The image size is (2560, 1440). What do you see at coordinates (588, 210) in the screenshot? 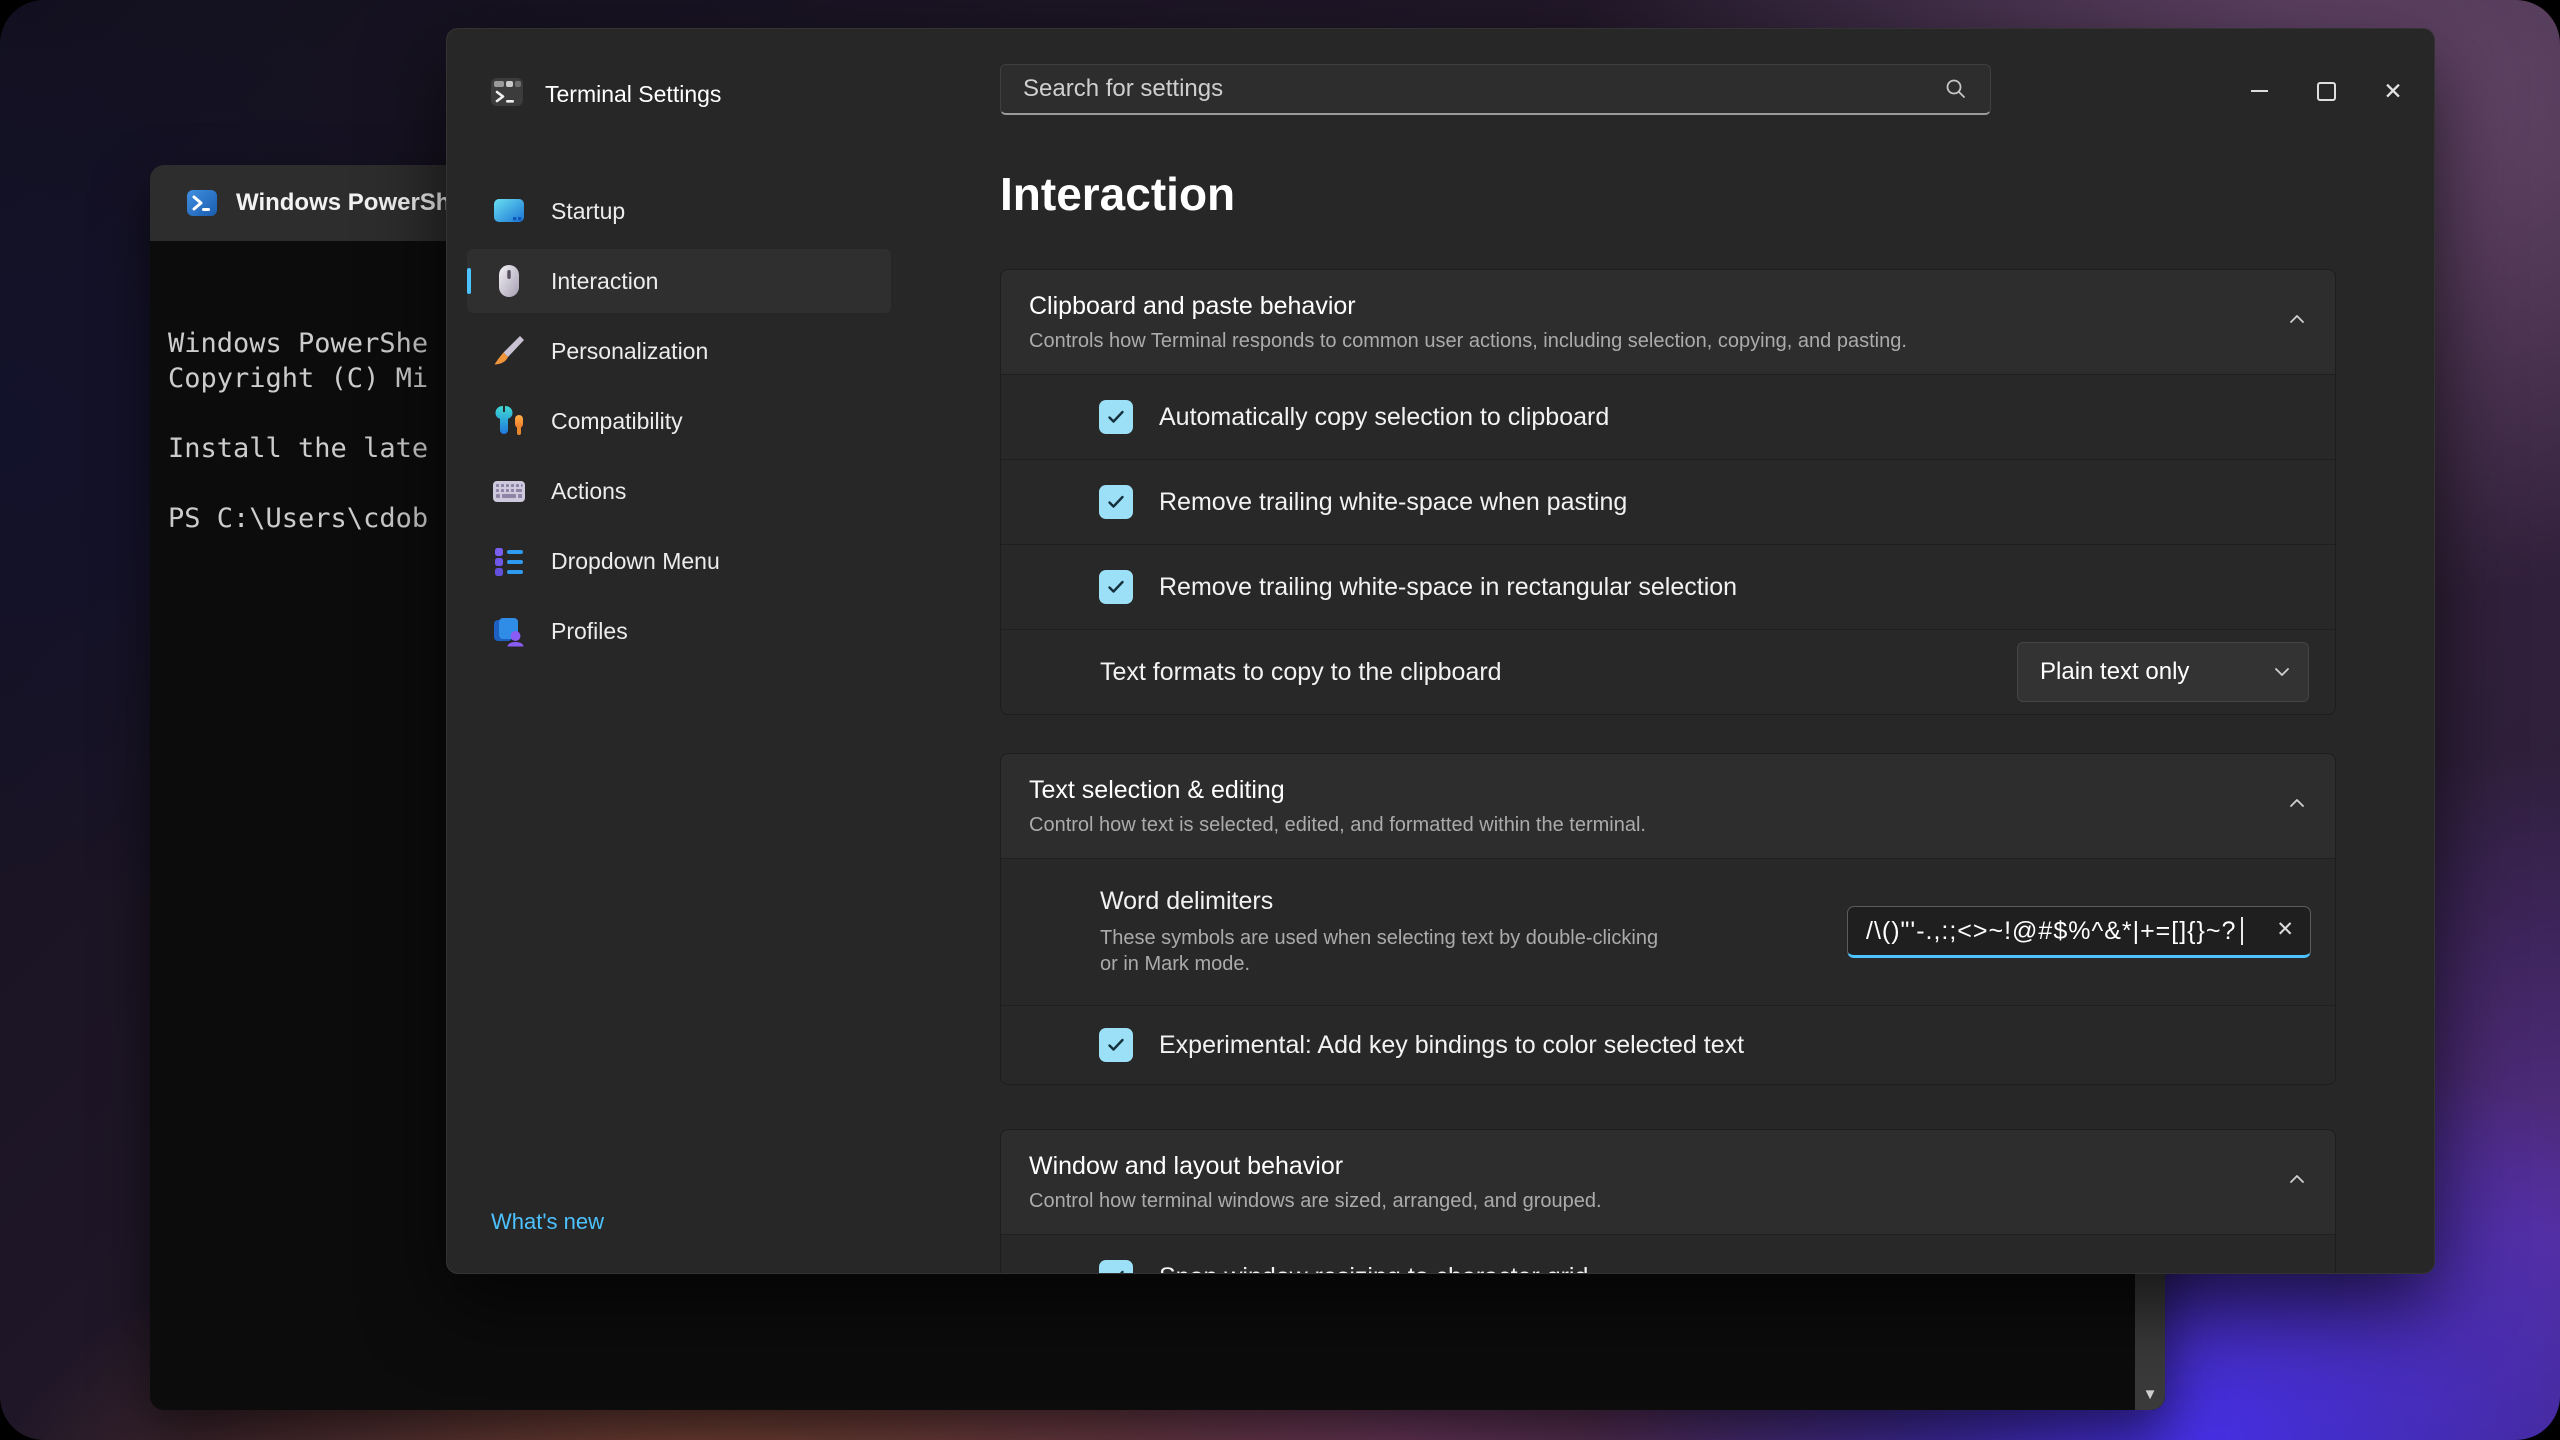
I see `sidebar-item-label: Startup` at bounding box center [588, 210].